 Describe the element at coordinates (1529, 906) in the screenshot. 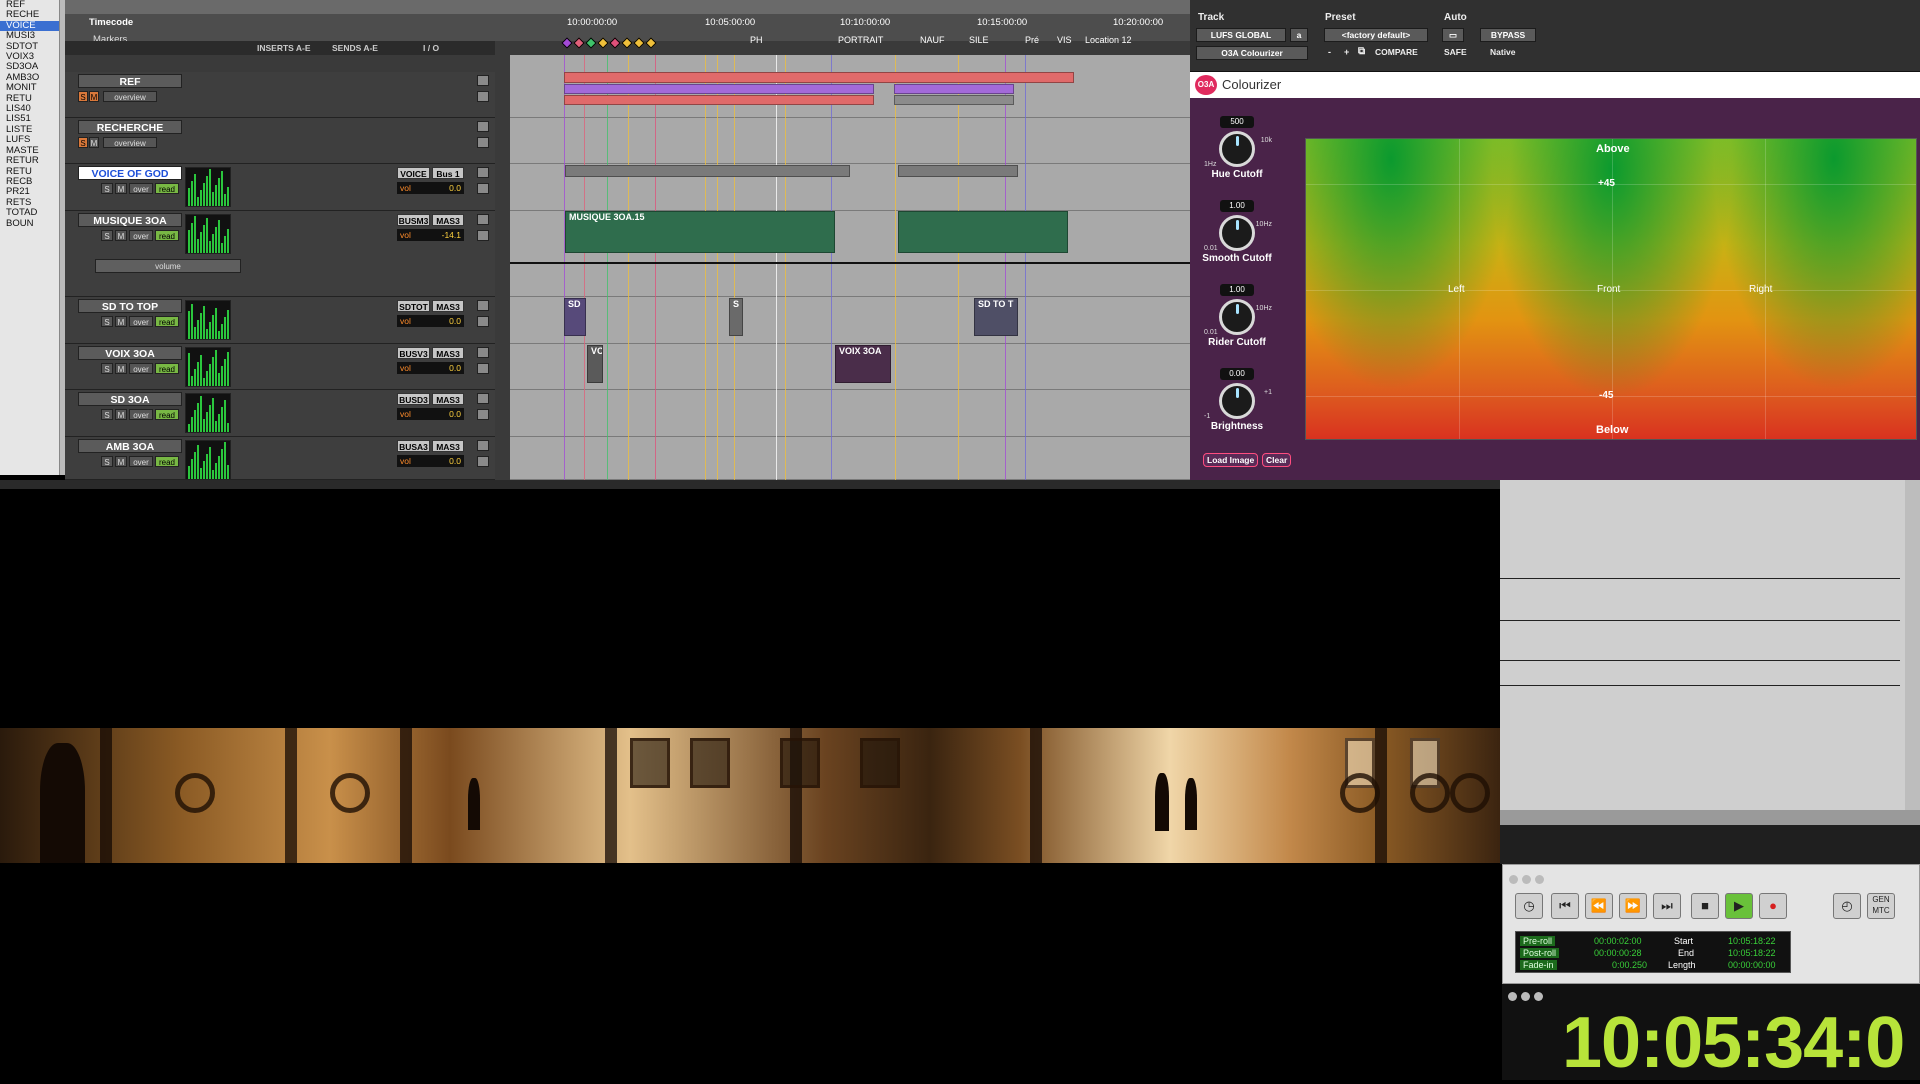

I see `online-icon: ◷` at that location.